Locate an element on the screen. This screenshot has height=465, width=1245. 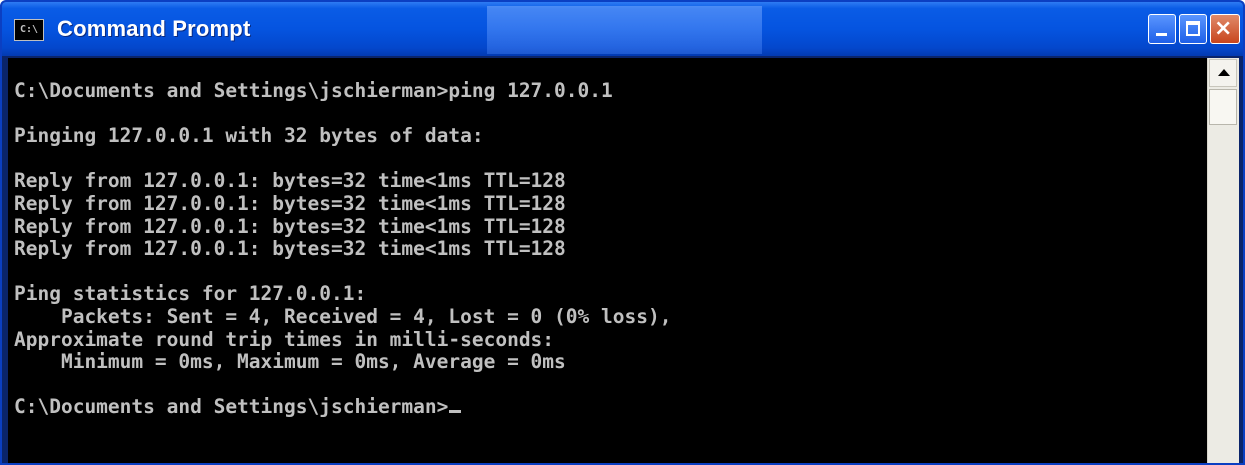
maximize-button is located at coordinates (1193, 29).